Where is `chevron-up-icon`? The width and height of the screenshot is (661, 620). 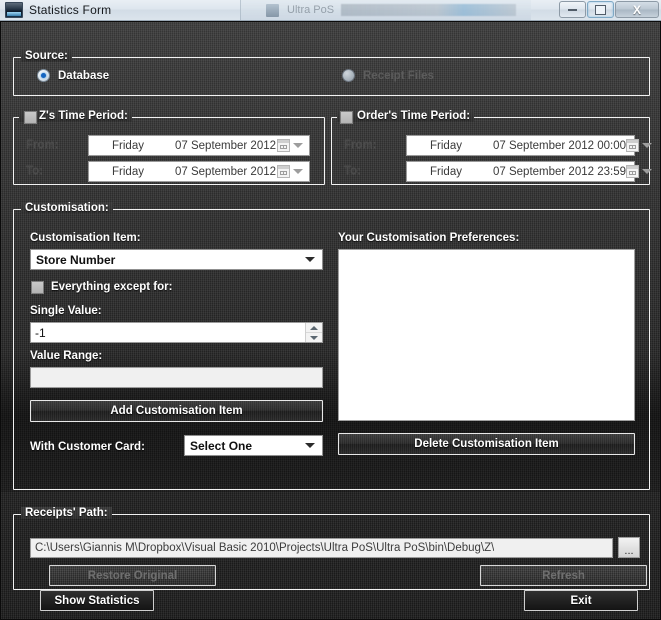
chevron-up-icon is located at coordinates (314, 327).